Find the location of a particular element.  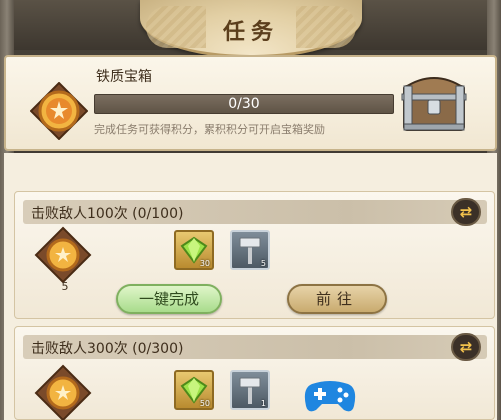

chest-progress-text: 0/30 is located at coordinates (244, 104).